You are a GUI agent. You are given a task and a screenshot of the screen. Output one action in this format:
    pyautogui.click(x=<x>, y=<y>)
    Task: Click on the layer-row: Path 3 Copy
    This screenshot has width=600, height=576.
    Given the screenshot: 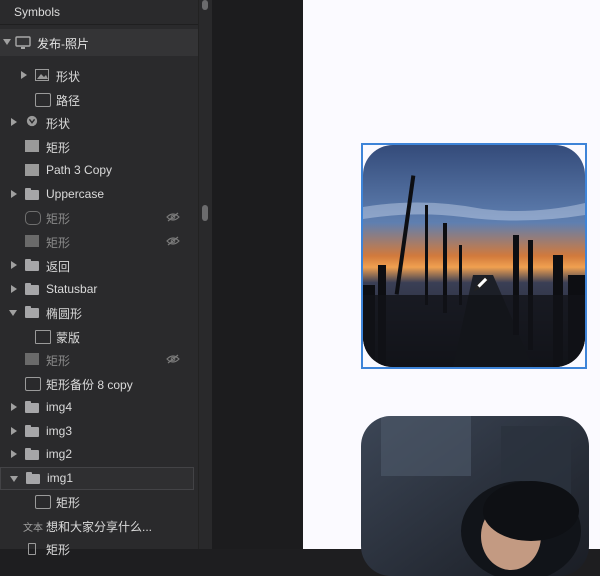 What is the action you would take?
    pyautogui.click(x=99, y=171)
    